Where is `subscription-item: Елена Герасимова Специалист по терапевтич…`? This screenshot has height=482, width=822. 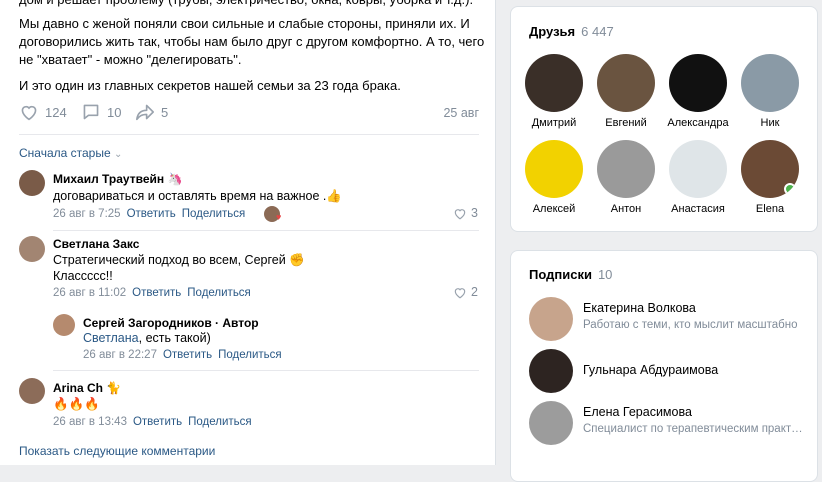
subscription-item: Елена Герасимова Специалист по терапевтич… is located at coordinates (674, 423).